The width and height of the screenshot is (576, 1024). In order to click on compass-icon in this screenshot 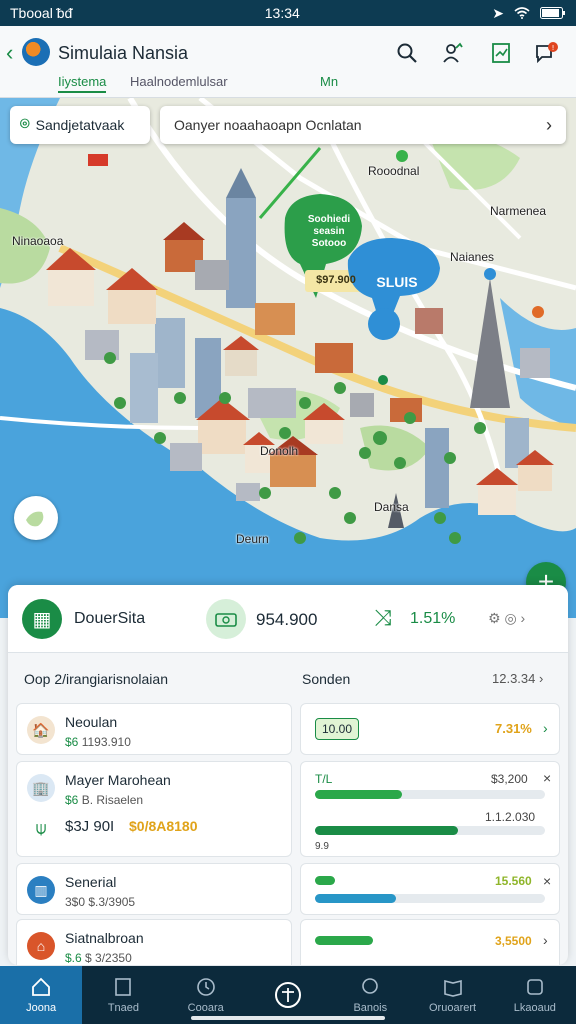, I will do `click(36, 518)`.